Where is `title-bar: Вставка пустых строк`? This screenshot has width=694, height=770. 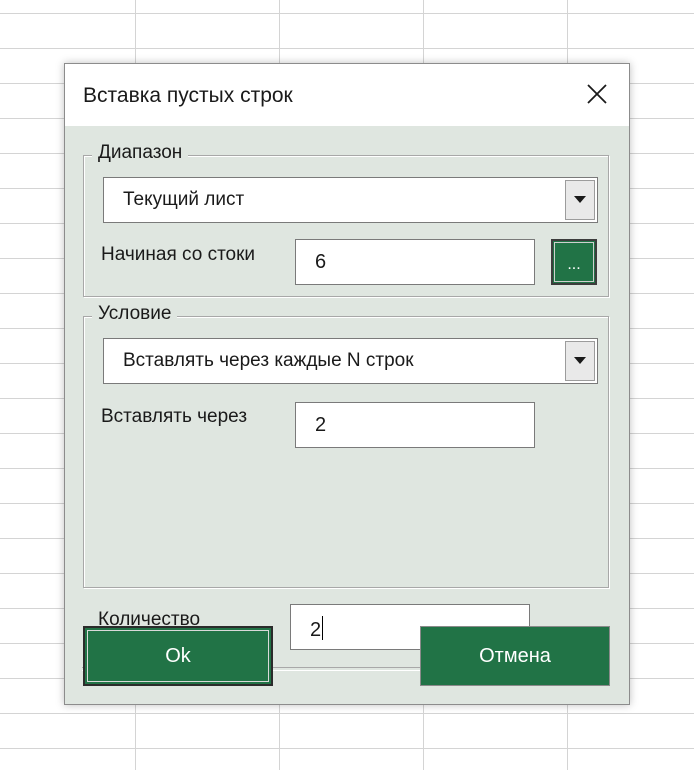 title-bar: Вставка пустых строк is located at coordinates (347, 95).